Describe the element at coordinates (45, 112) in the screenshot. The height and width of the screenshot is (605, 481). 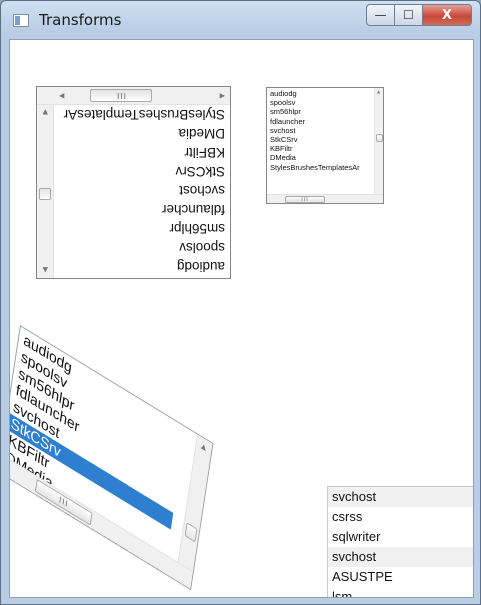
I see `scroll-down-arrow-icon: ▼` at that location.